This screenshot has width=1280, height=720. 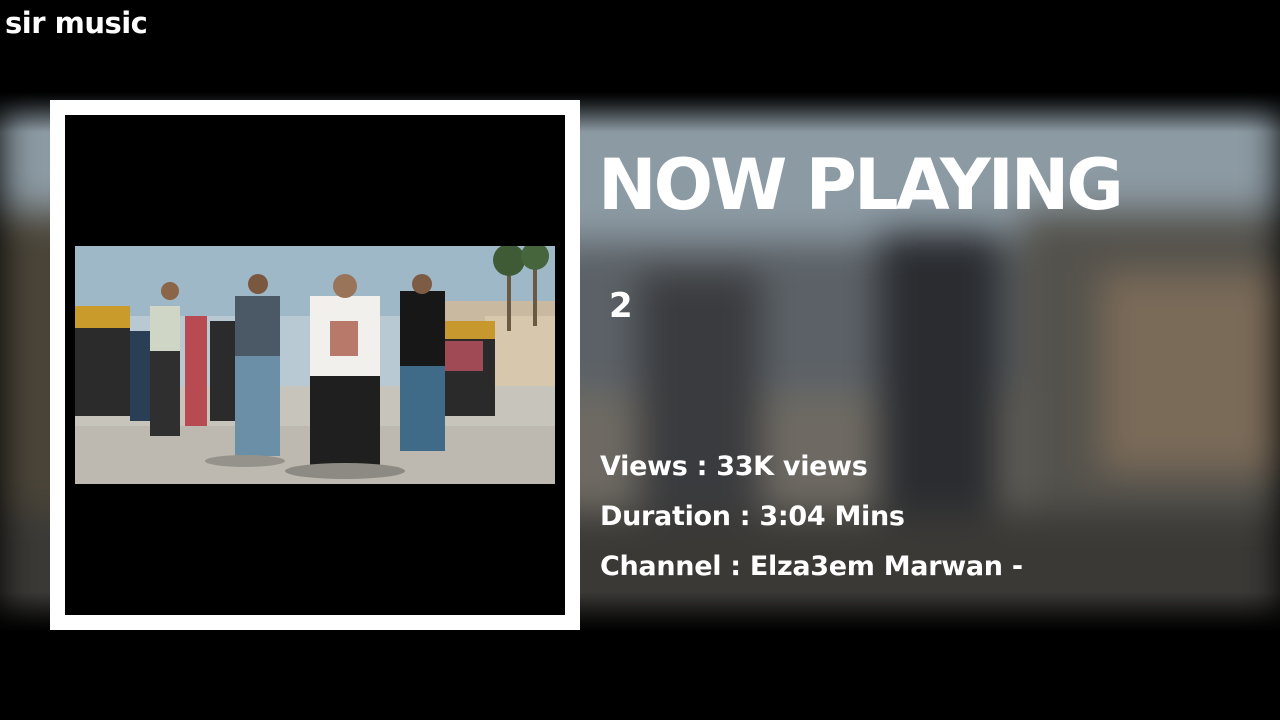 I want to click on track-title: 2, so click(x=621, y=306).